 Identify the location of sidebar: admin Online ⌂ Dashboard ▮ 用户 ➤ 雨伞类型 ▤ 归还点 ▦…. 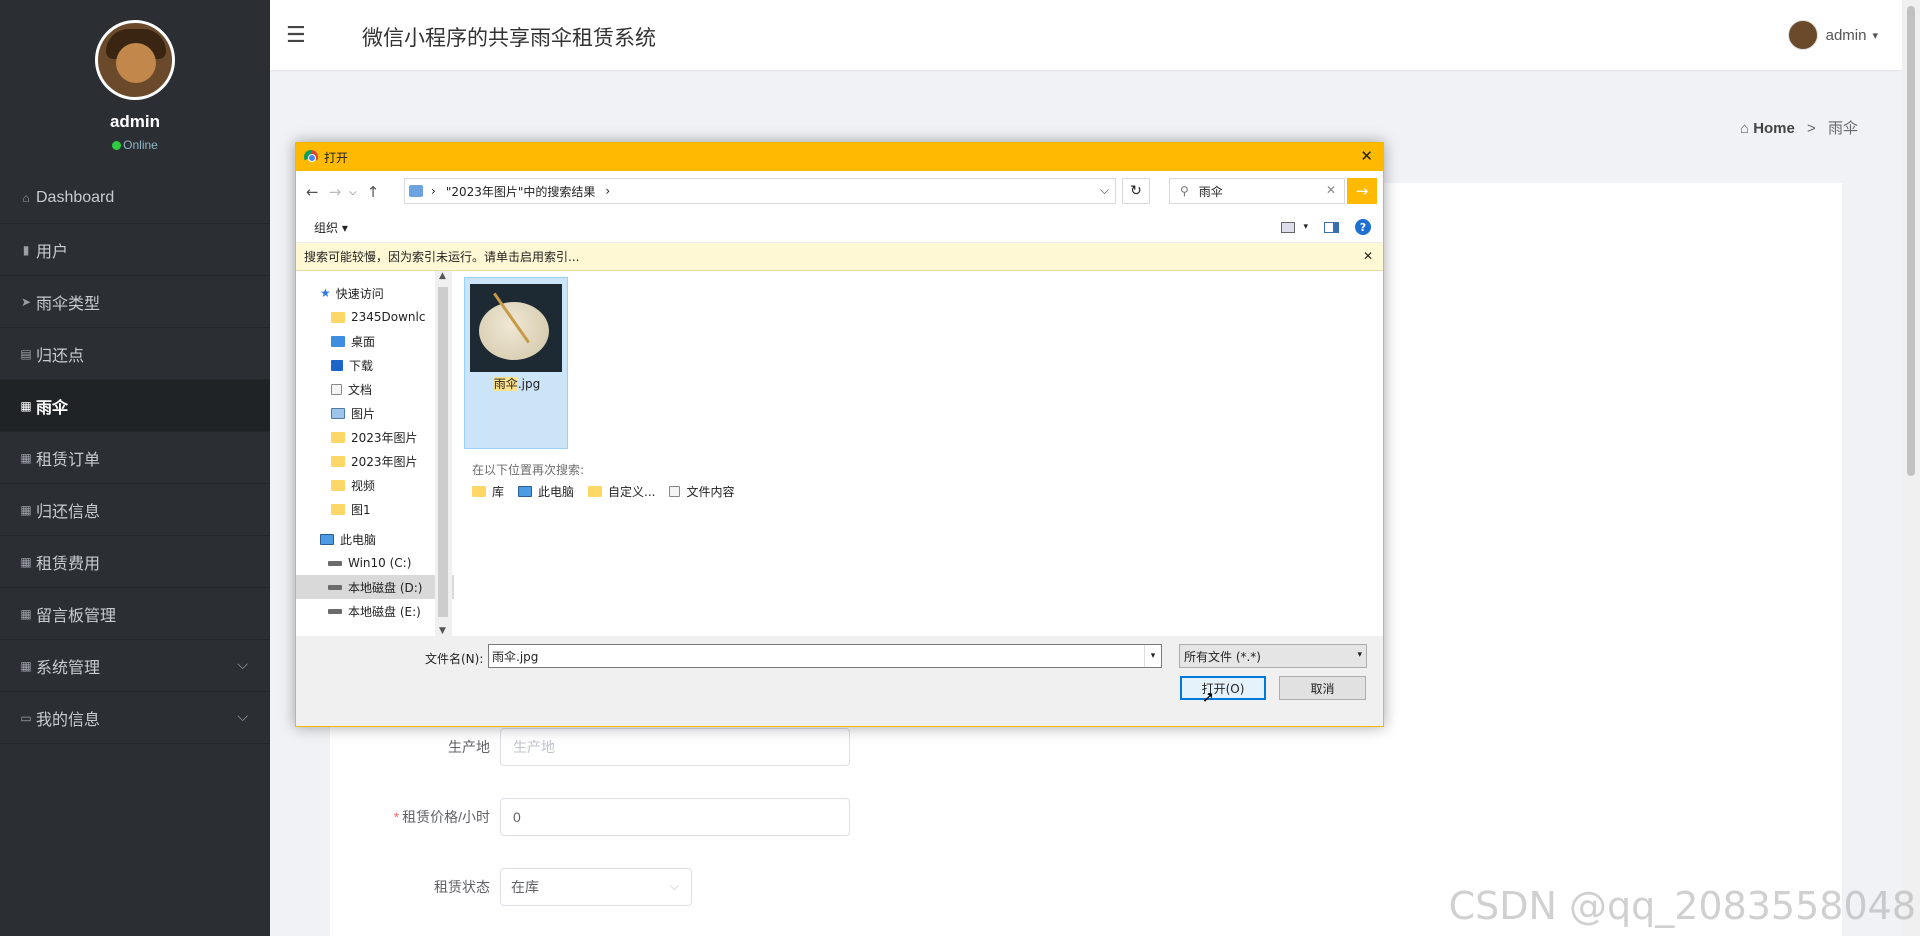
(135, 468).